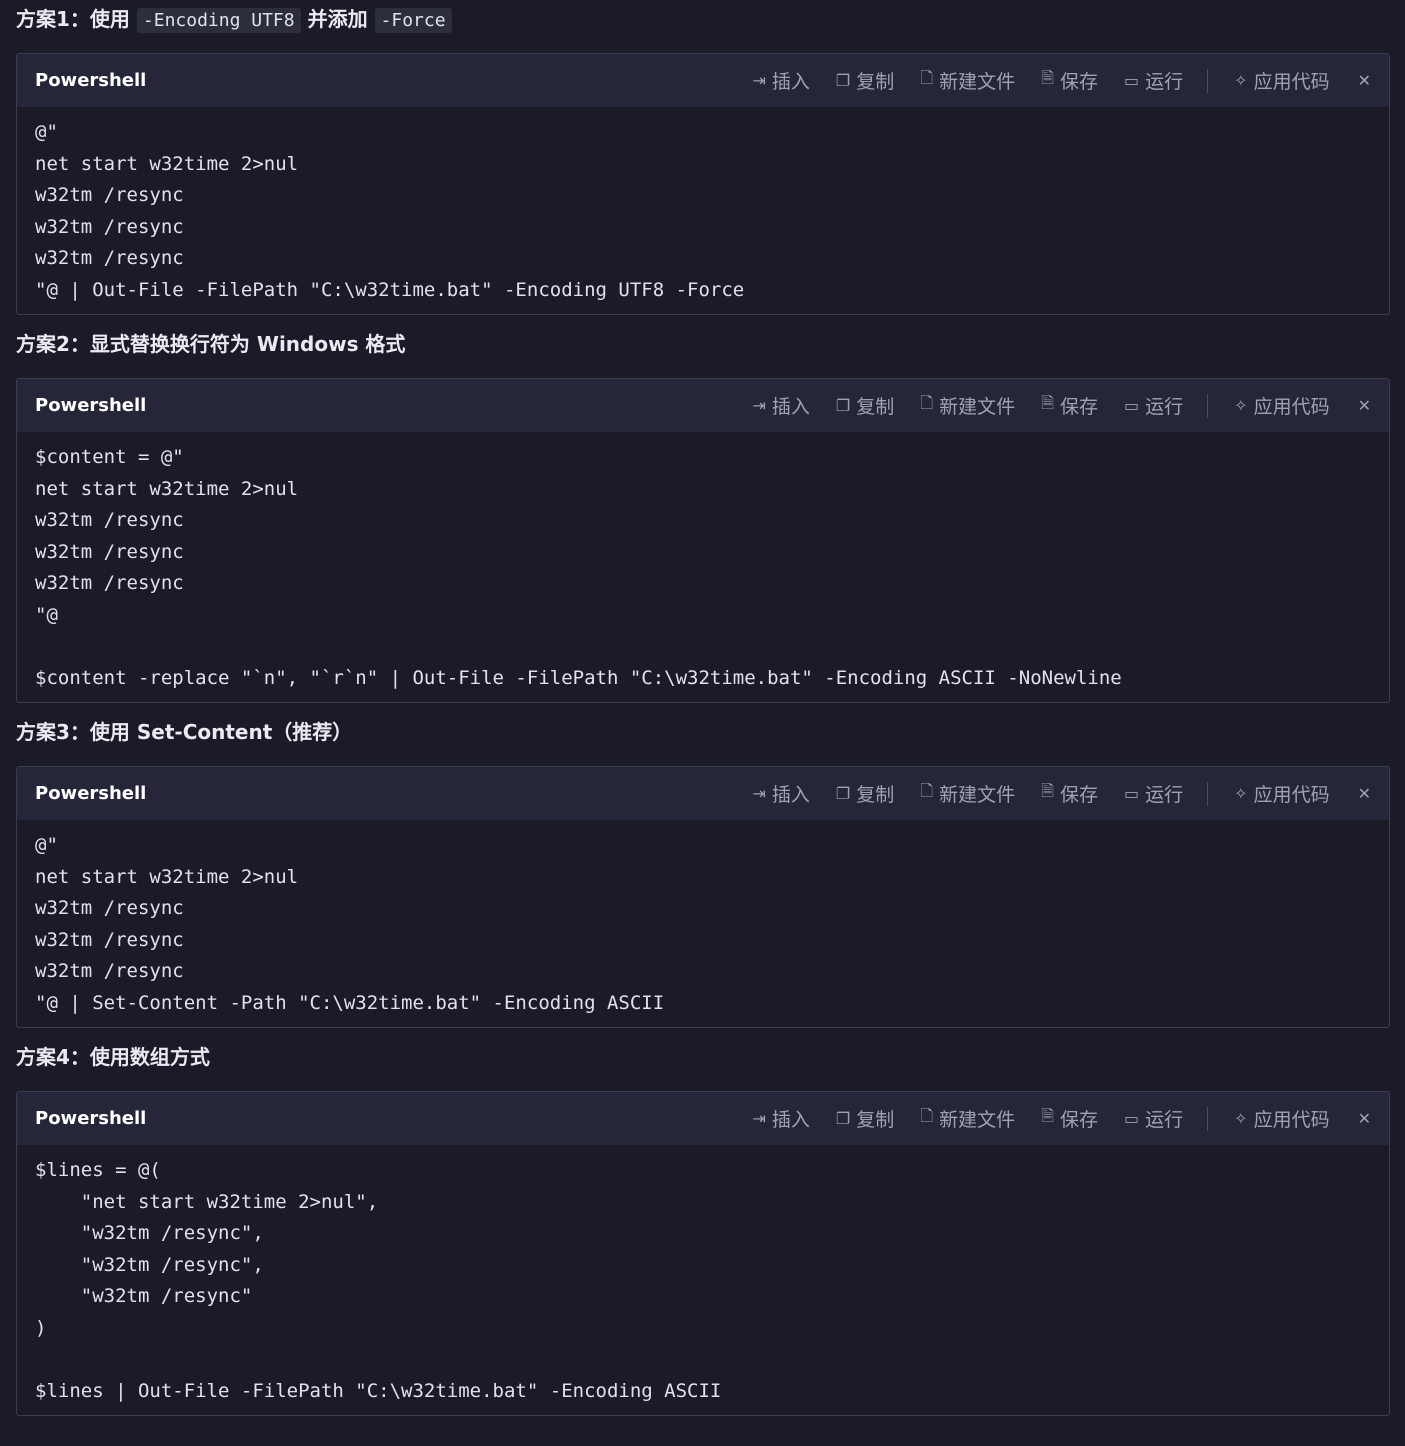 The width and height of the screenshot is (1405, 1446). I want to click on heading-text: 方案2：显式替换换行符为 Windows 格式, so click(211, 344).